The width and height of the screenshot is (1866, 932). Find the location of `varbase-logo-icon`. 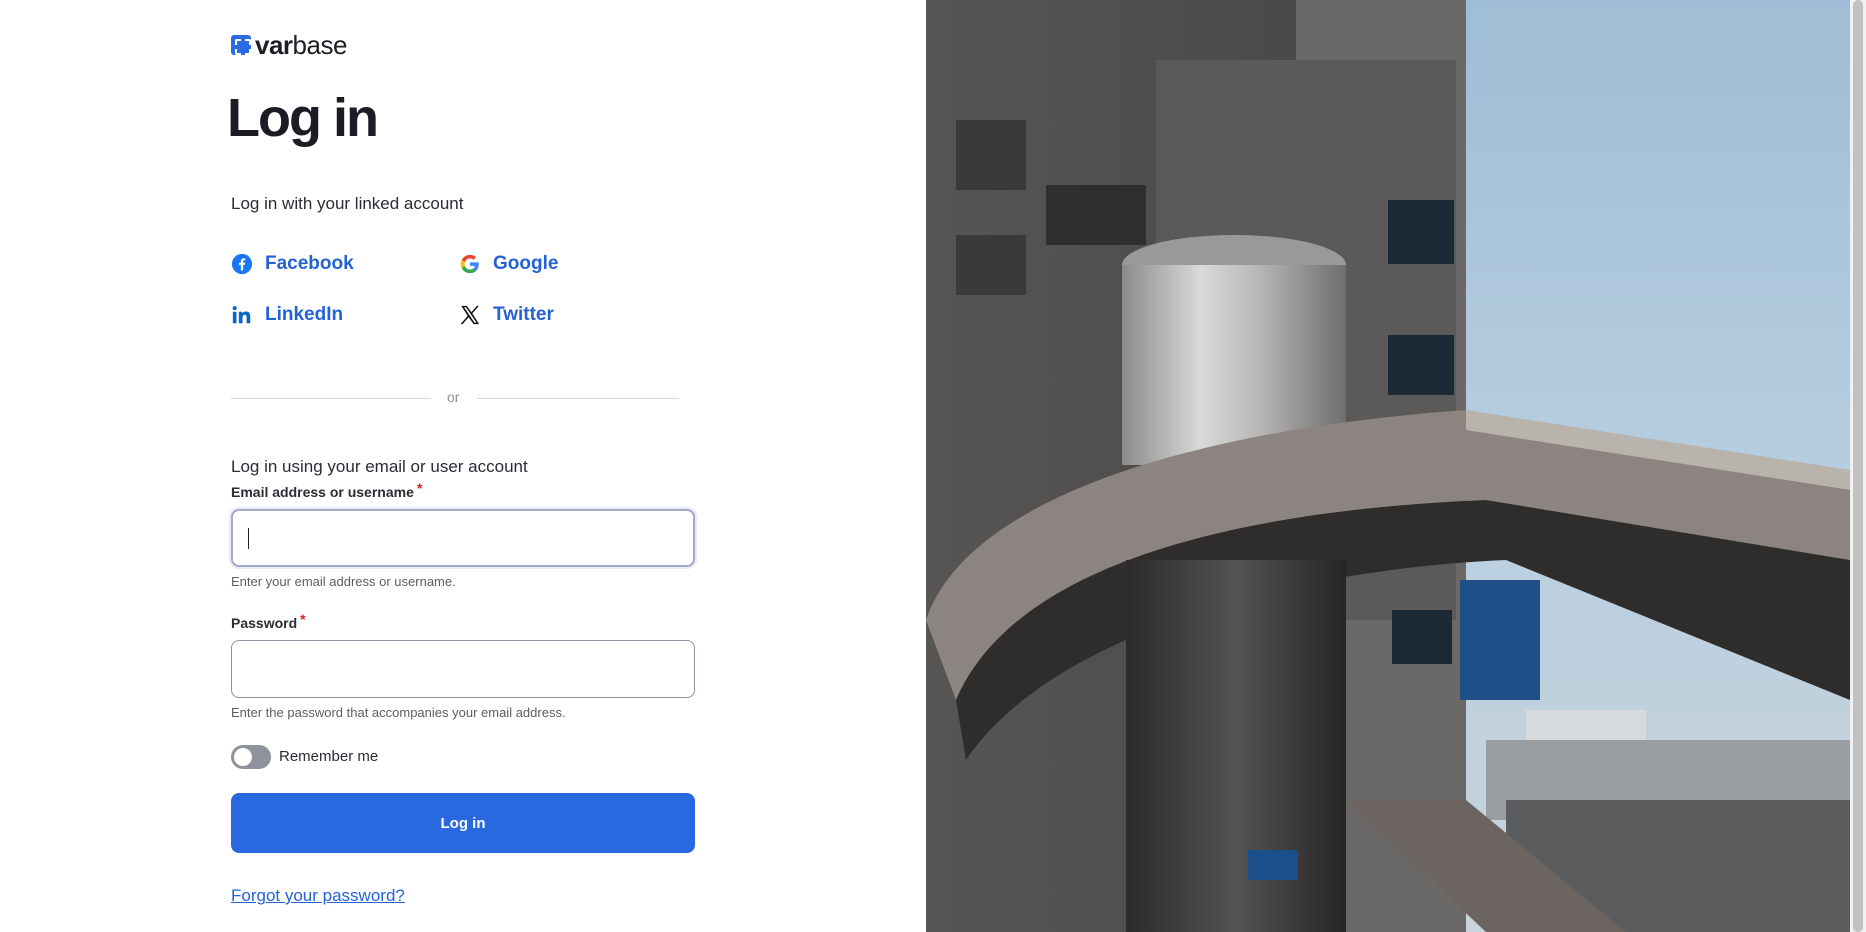

varbase-logo-icon is located at coordinates (241, 45).